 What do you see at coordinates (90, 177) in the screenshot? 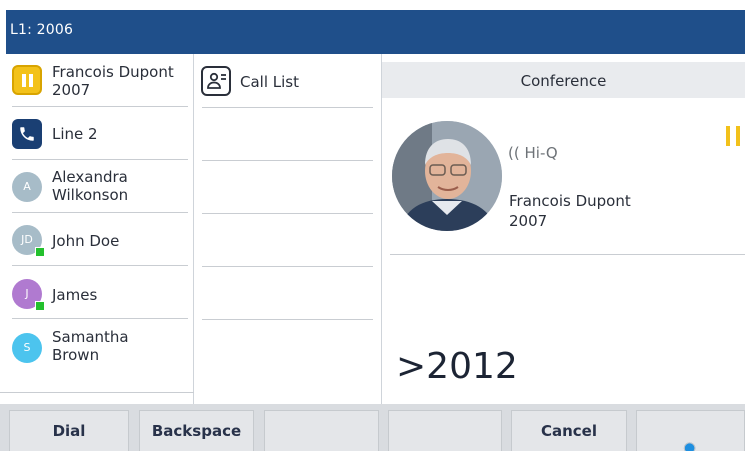
I see `contact-name: Alexandra` at bounding box center [90, 177].